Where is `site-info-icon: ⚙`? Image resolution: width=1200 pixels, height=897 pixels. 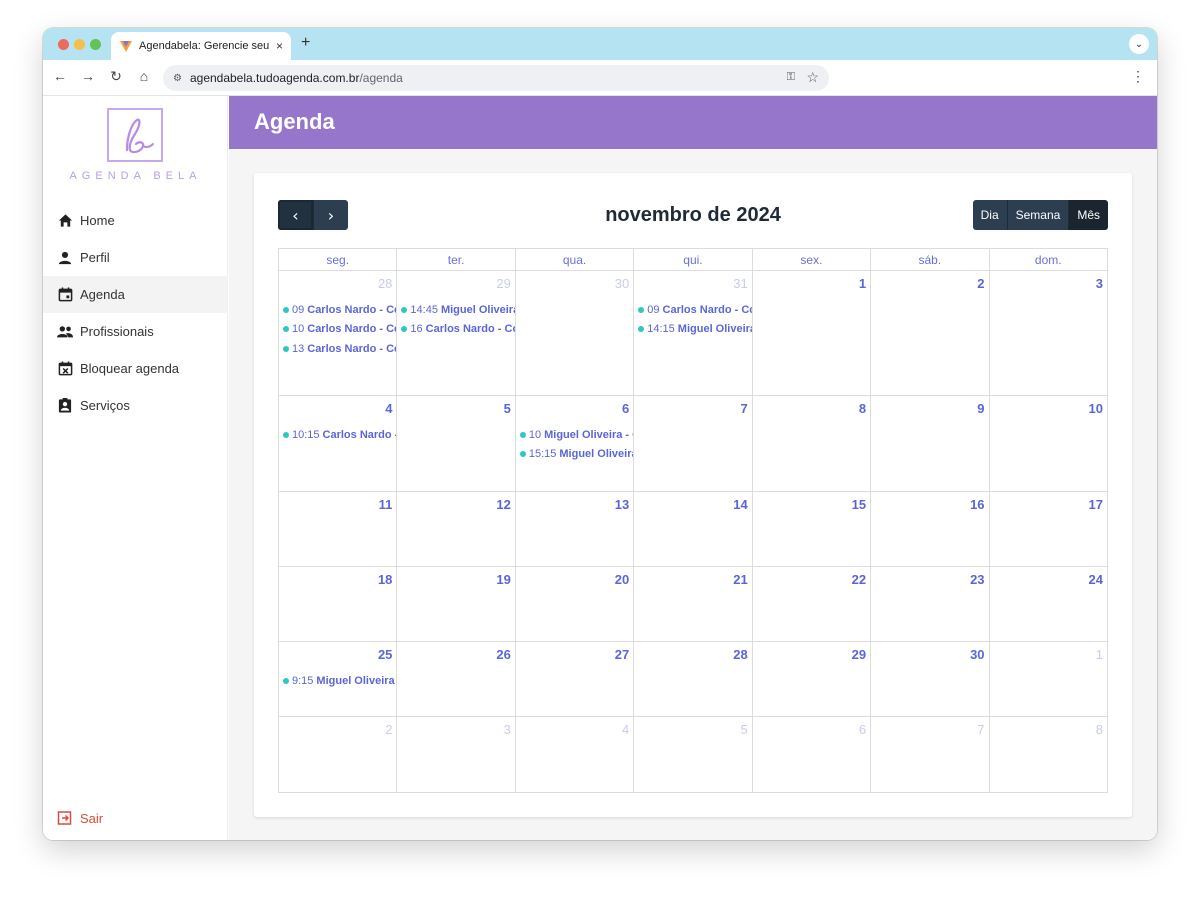 site-info-icon: ⚙ is located at coordinates (177, 78).